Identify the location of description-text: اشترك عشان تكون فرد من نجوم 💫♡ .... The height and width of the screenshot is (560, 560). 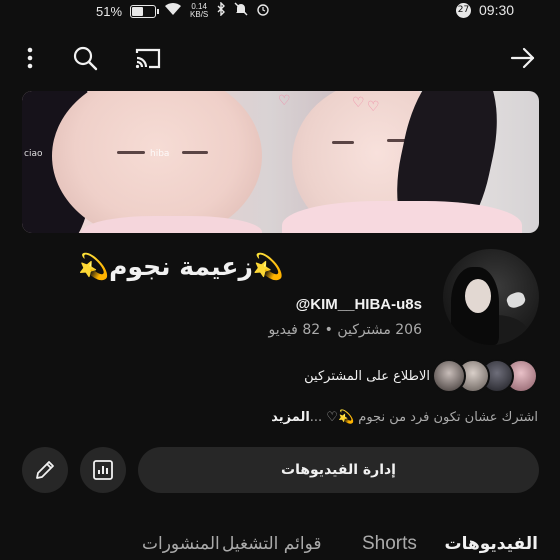
(423, 417).